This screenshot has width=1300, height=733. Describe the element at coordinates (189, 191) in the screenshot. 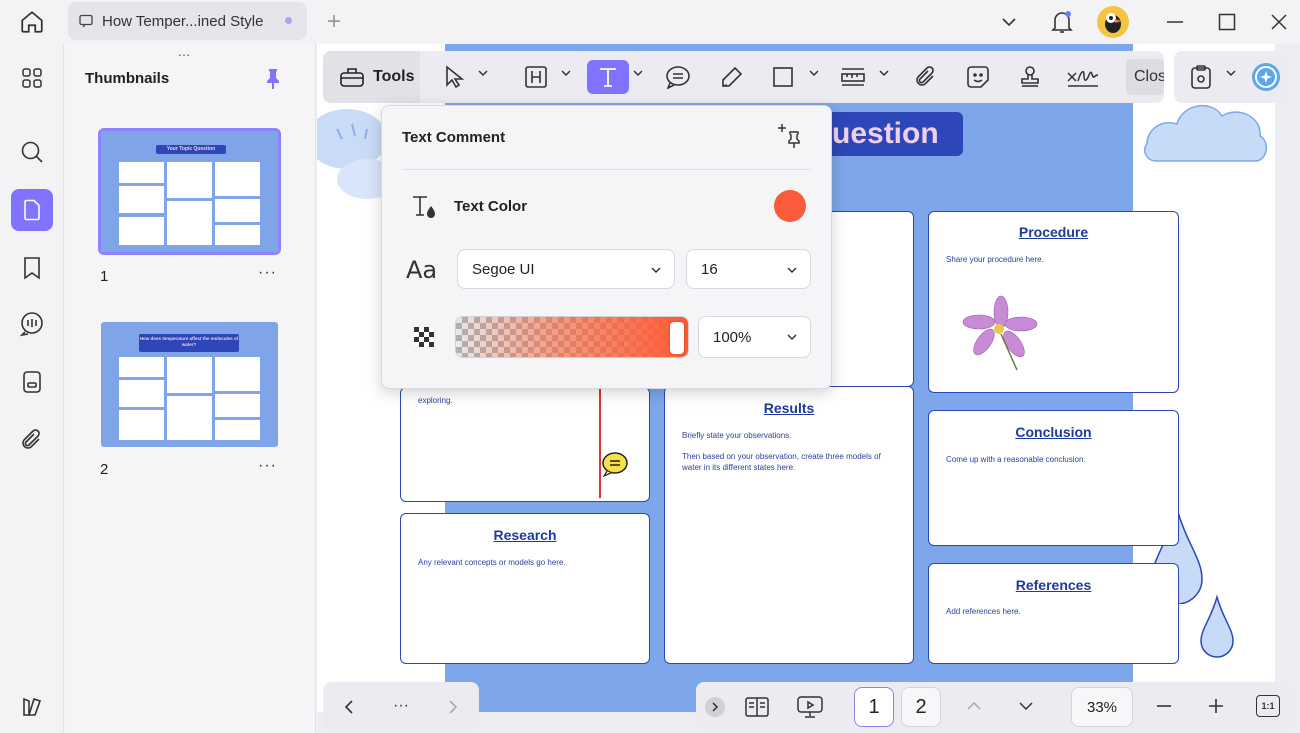

I see `page-thumbnail-1: Your Topic Question` at that location.